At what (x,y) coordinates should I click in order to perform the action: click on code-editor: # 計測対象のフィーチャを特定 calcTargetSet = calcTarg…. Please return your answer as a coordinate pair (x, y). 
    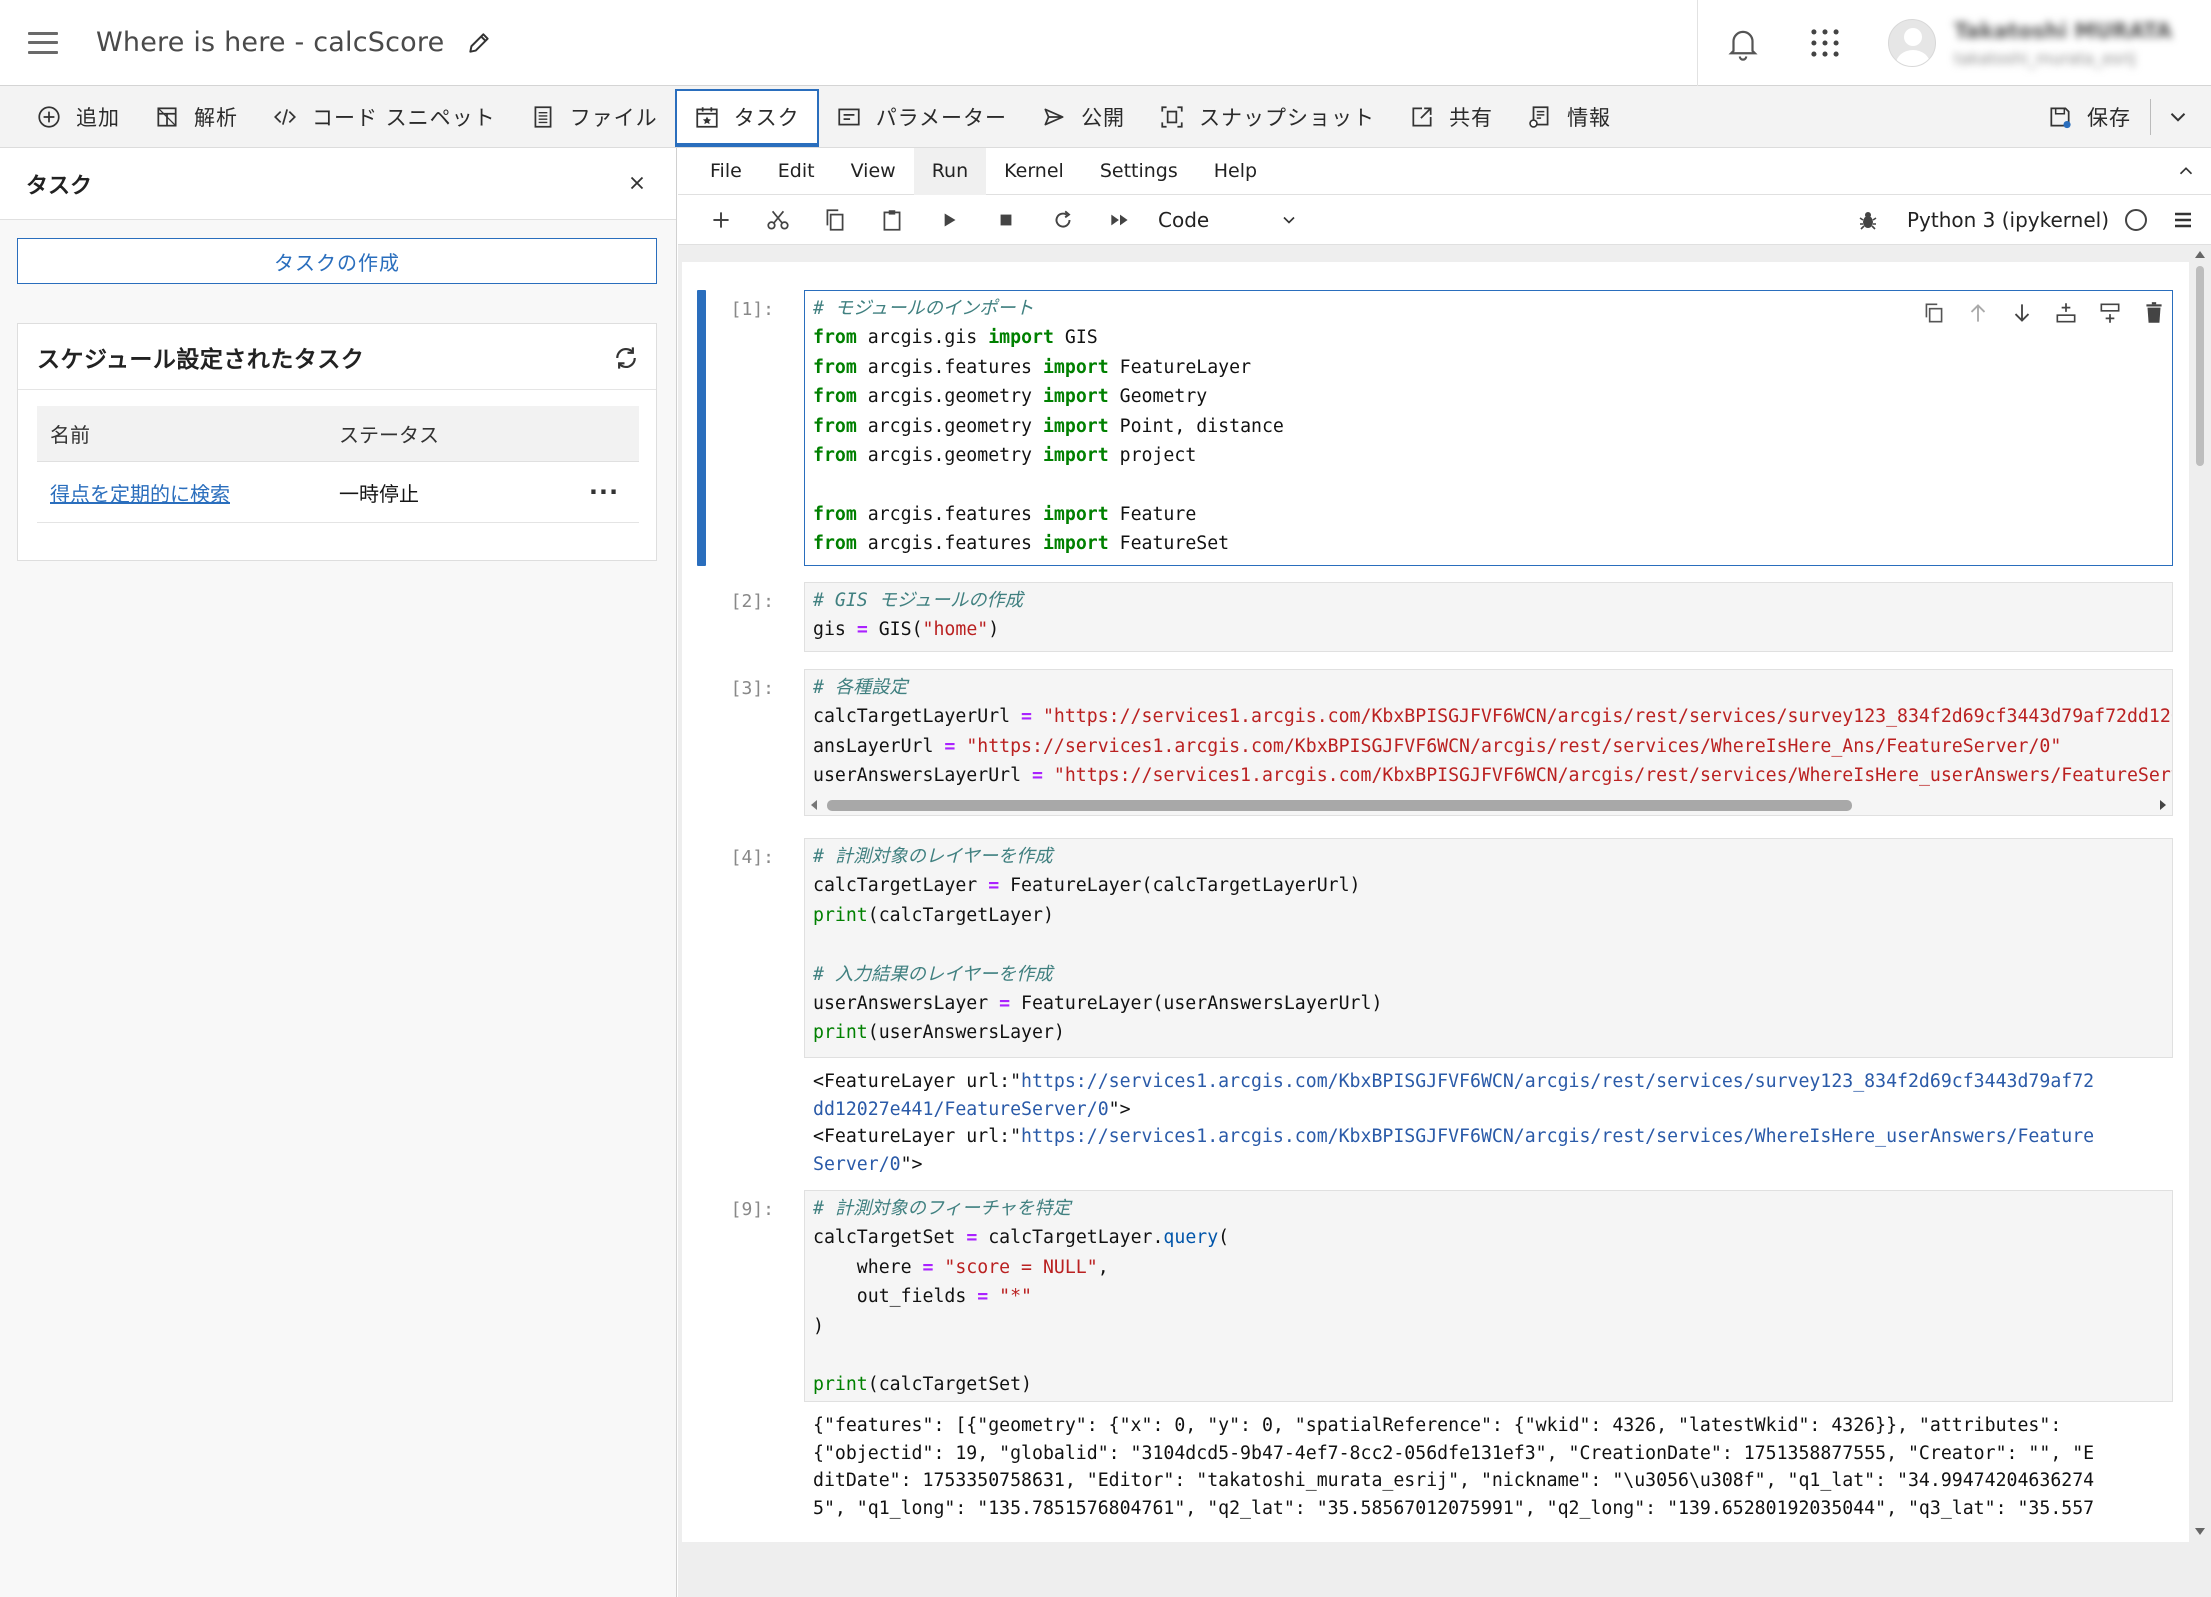
    Looking at the image, I should click on (1488, 1296).